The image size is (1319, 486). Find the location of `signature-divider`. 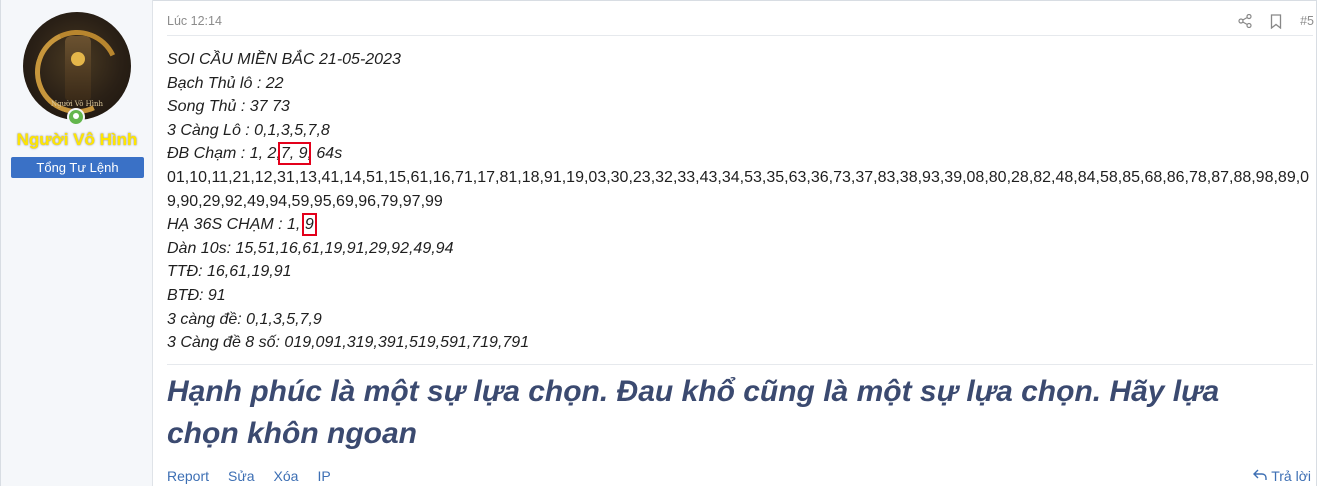

signature-divider is located at coordinates (740, 364).